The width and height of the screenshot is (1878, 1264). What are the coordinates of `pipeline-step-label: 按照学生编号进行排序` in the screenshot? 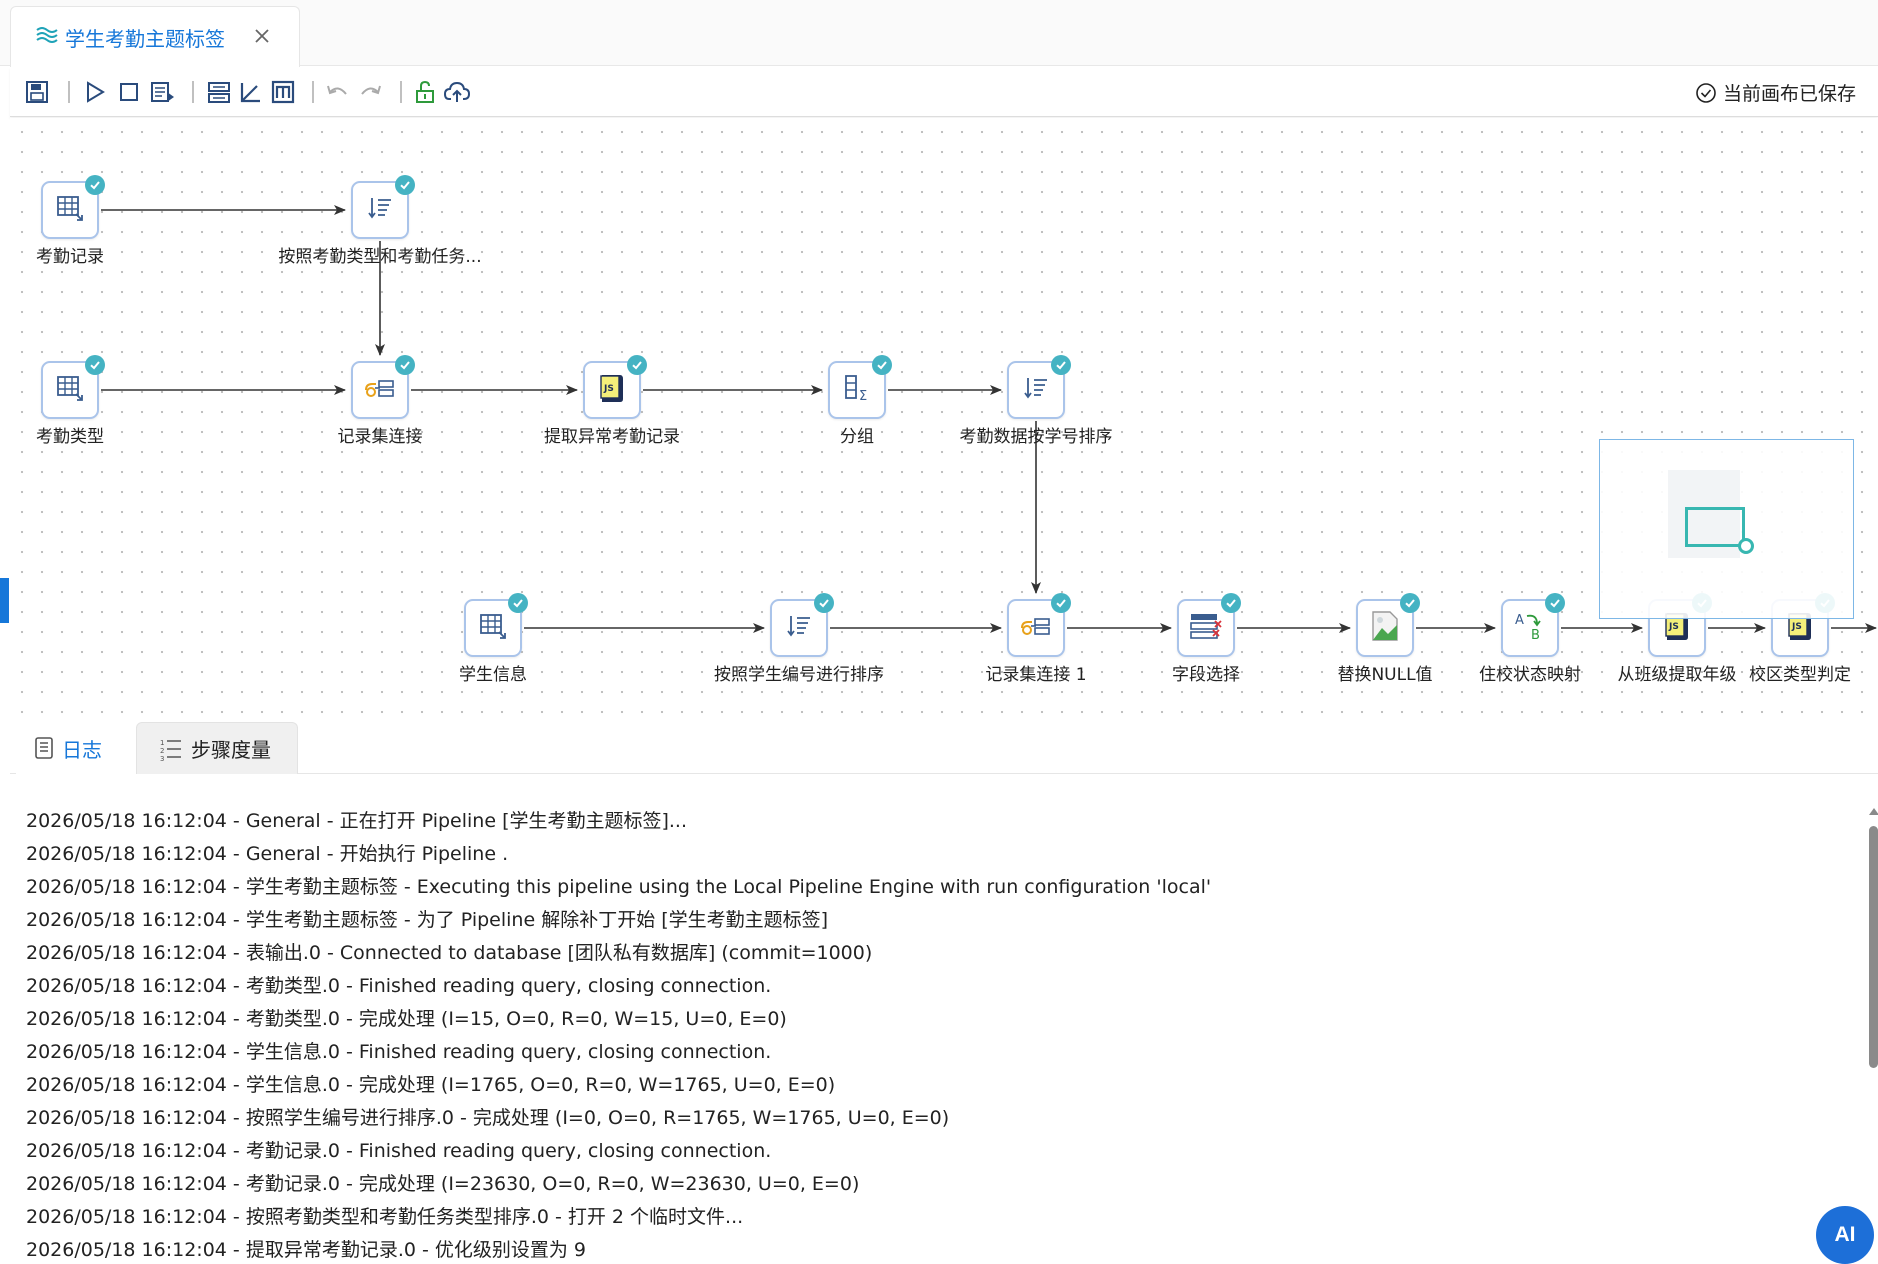 It's located at (799, 675).